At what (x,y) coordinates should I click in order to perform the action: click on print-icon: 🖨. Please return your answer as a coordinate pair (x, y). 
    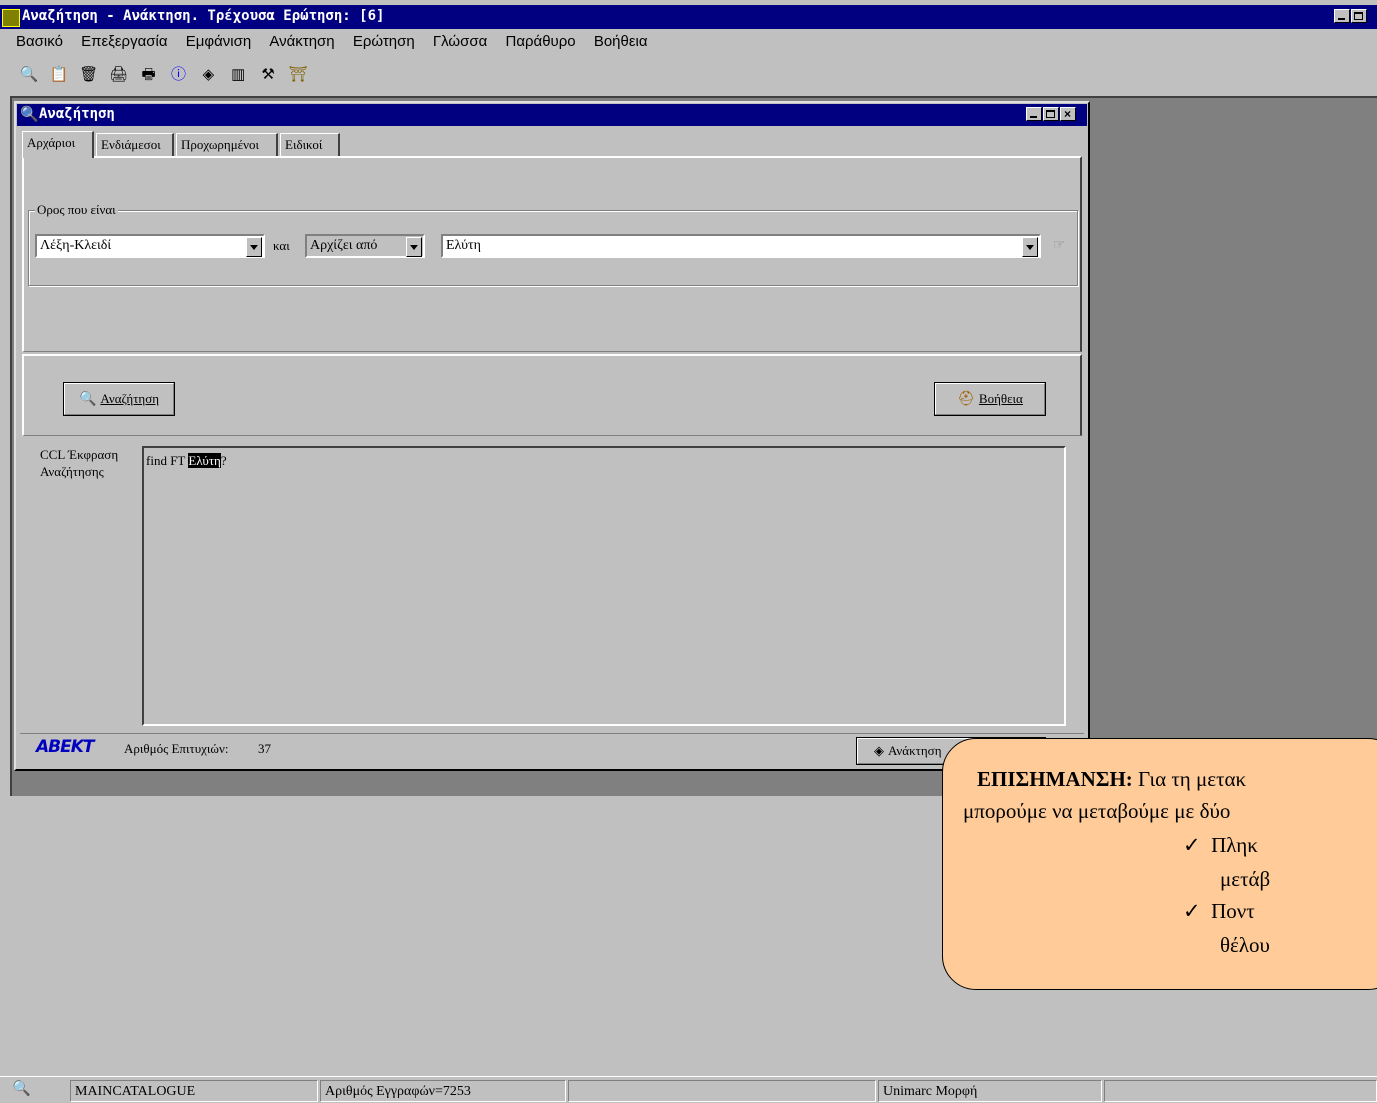
    Looking at the image, I should click on (119, 75).